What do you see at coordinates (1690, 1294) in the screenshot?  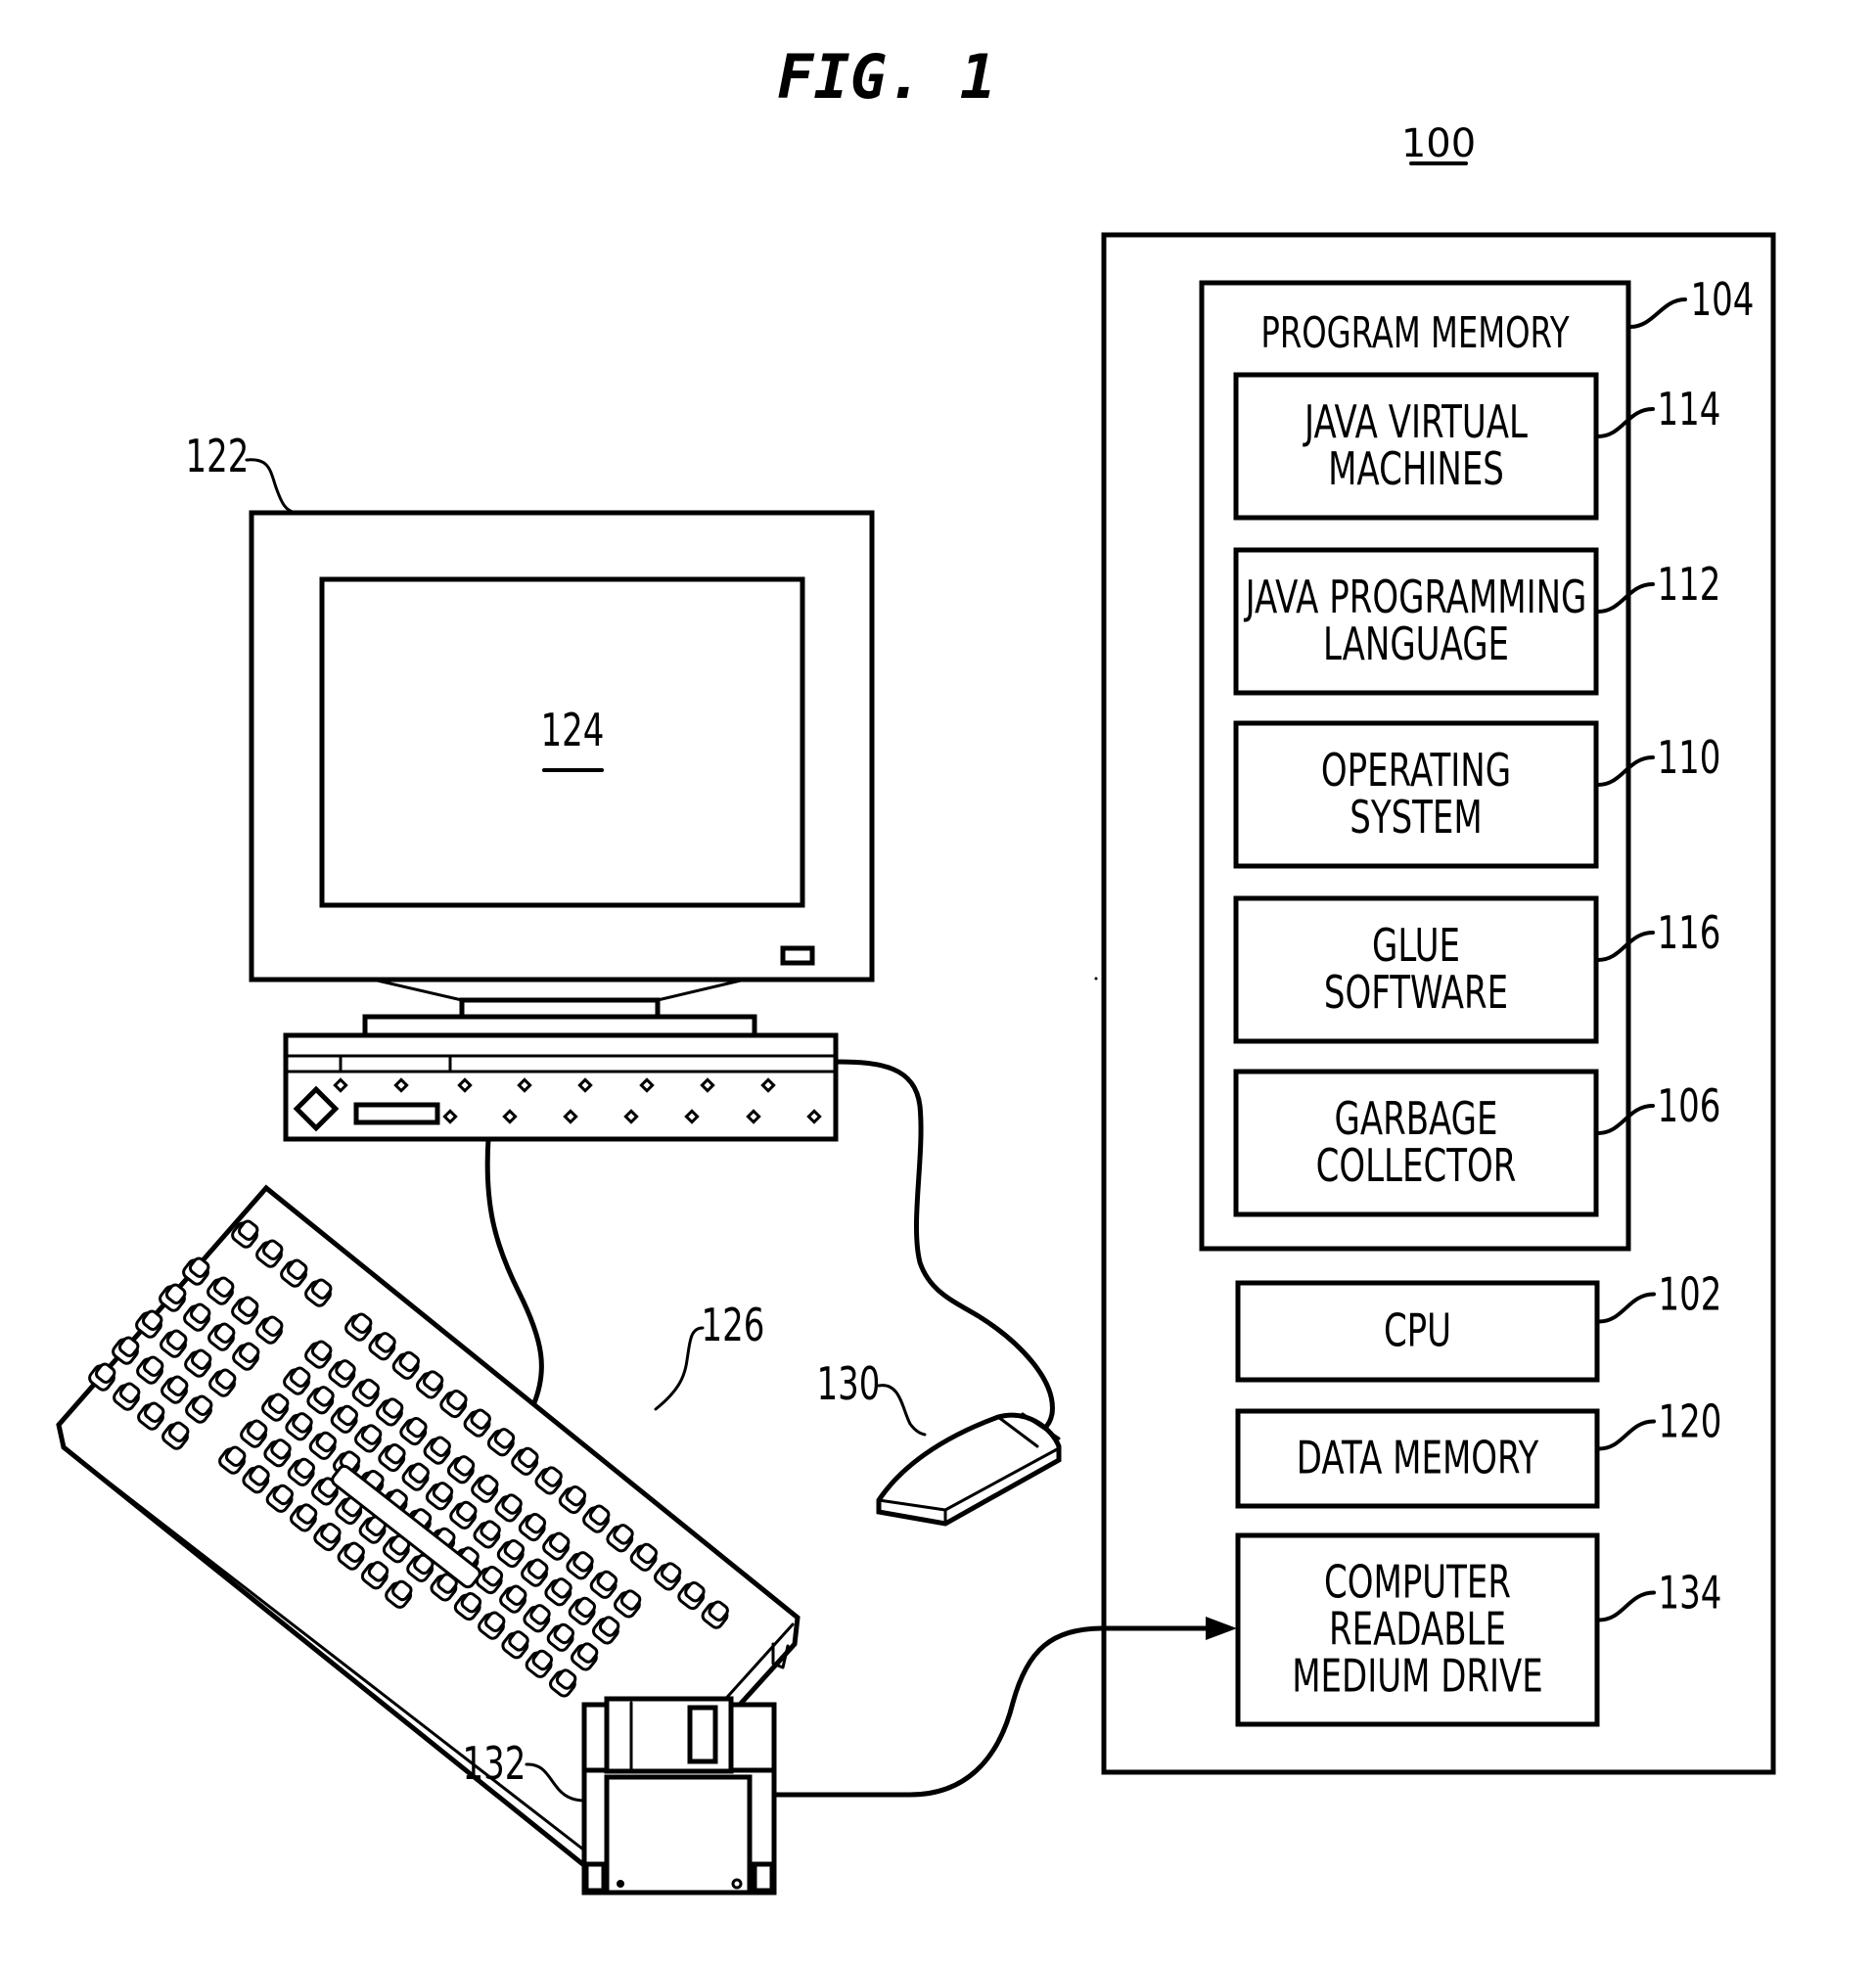 I see `cpu-block-ref: 102` at bounding box center [1690, 1294].